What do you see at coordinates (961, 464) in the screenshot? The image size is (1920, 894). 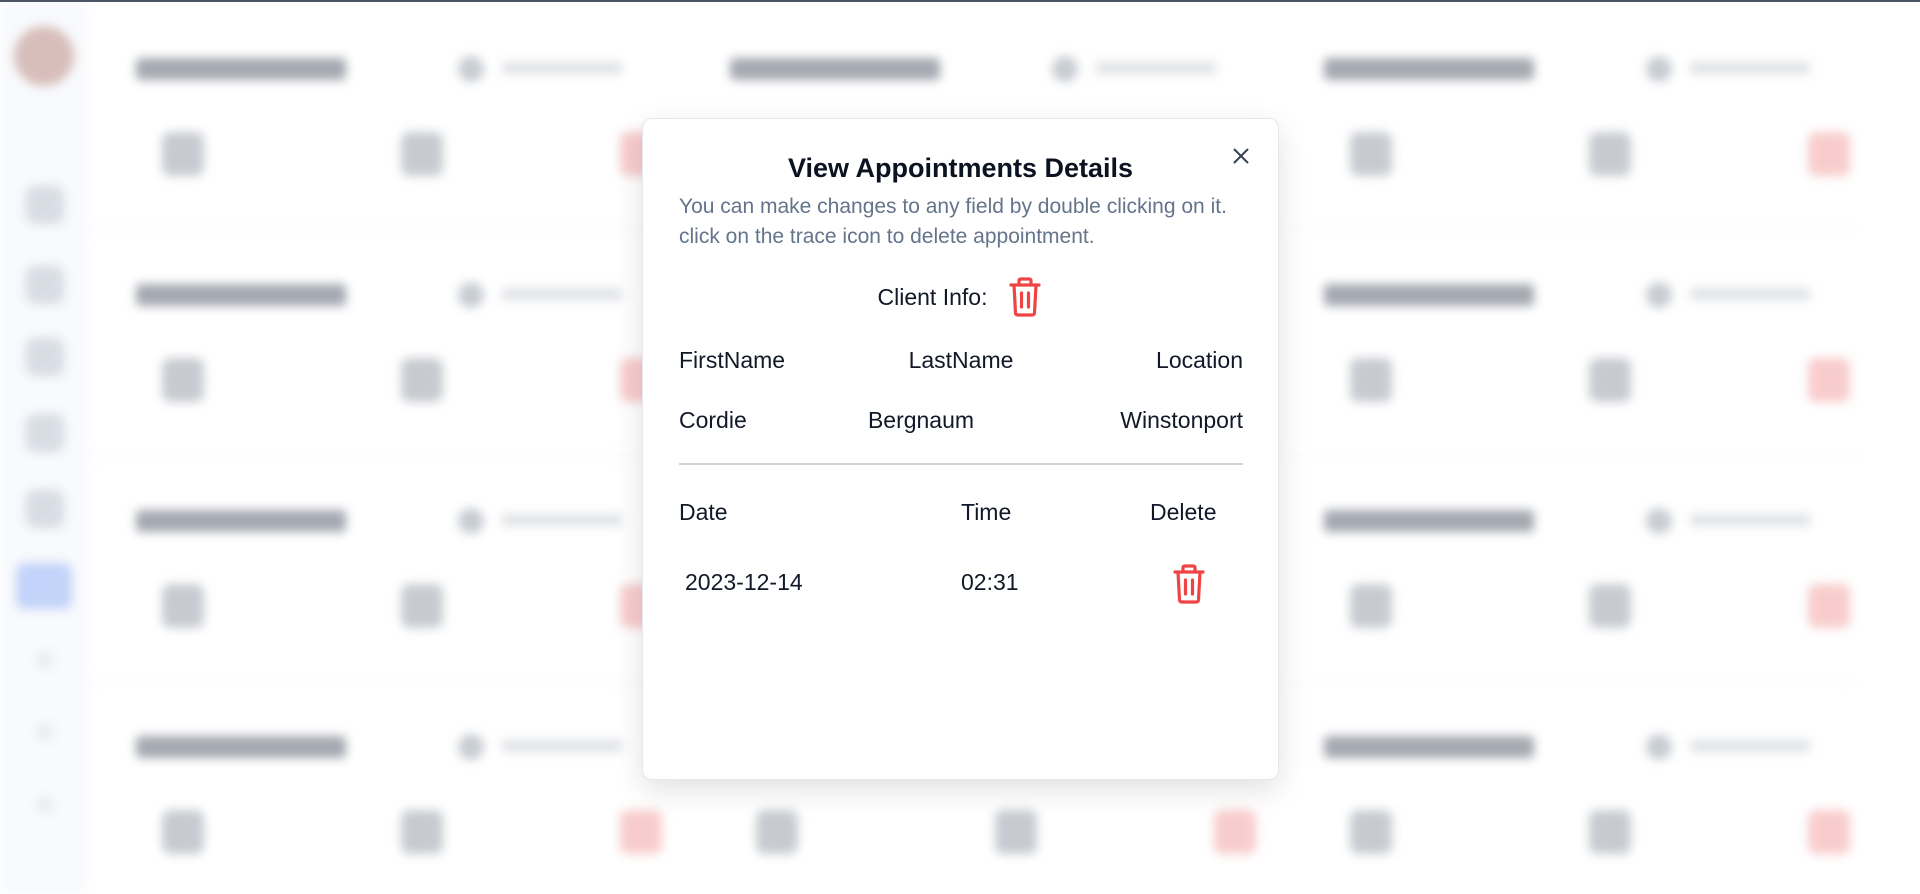 I see `divider` at bounding box center [961, 464].